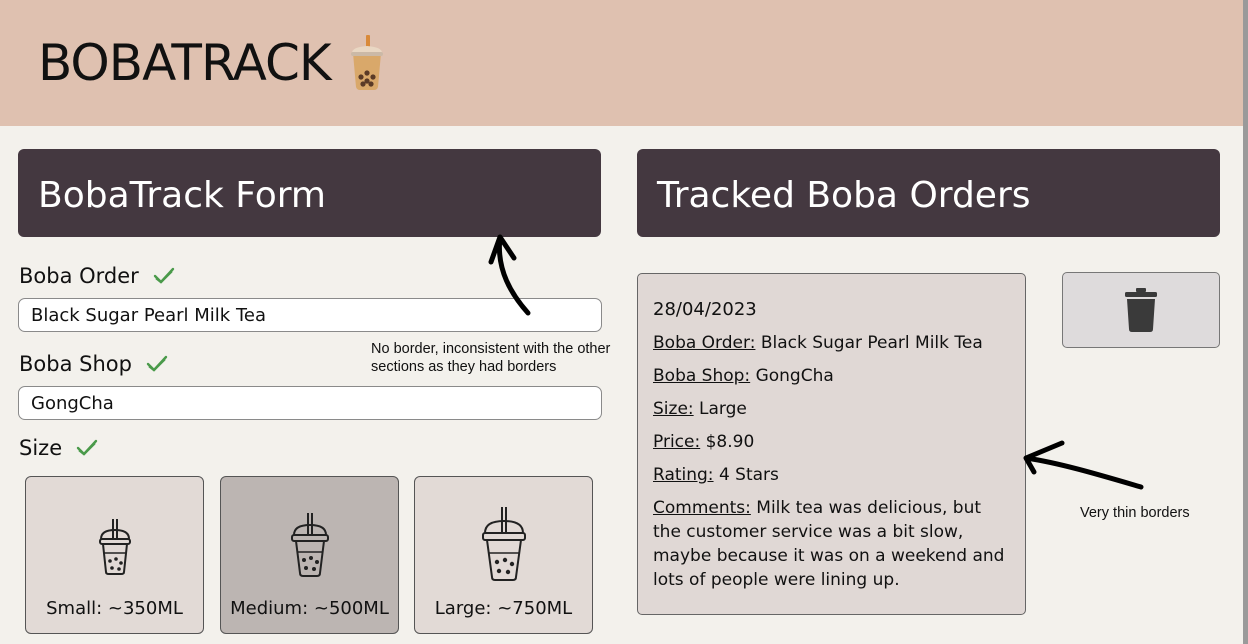 The image size is (1248, 644). I want to click on annotation-arrow-left, so click(1083, 465).